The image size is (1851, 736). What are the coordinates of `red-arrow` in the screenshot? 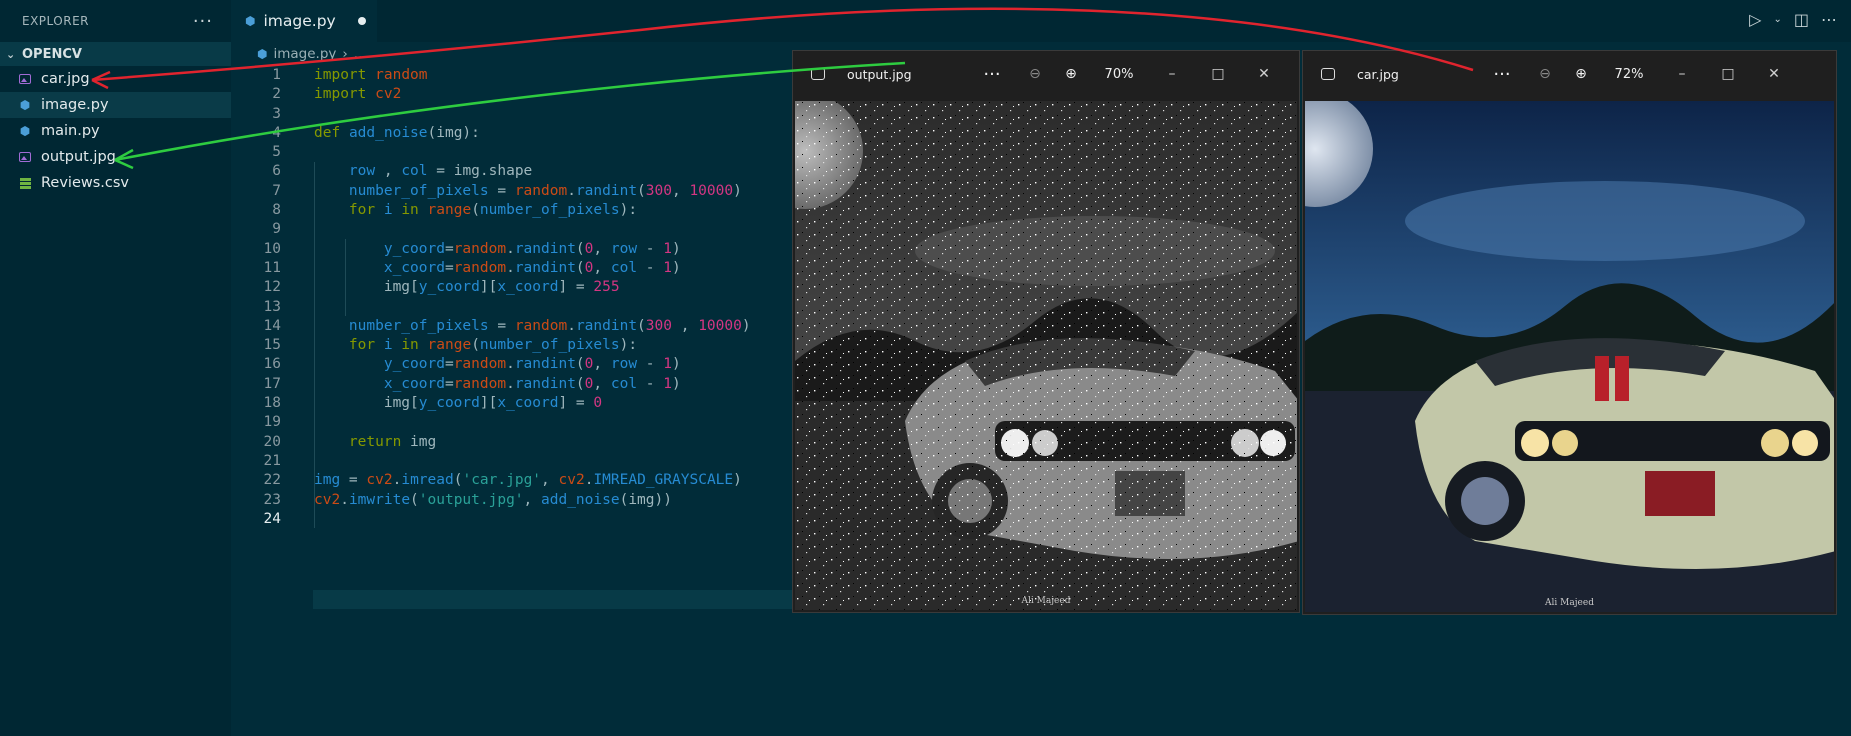 It's located at (782, 44).